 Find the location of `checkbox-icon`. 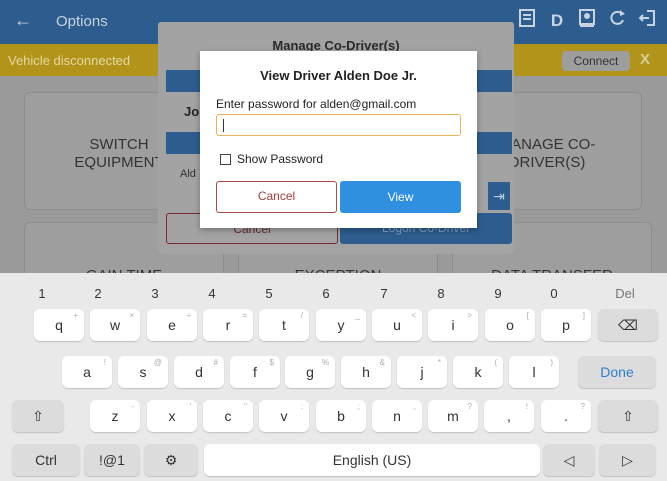

checkbox-icon is located at coordinates (225, 159).